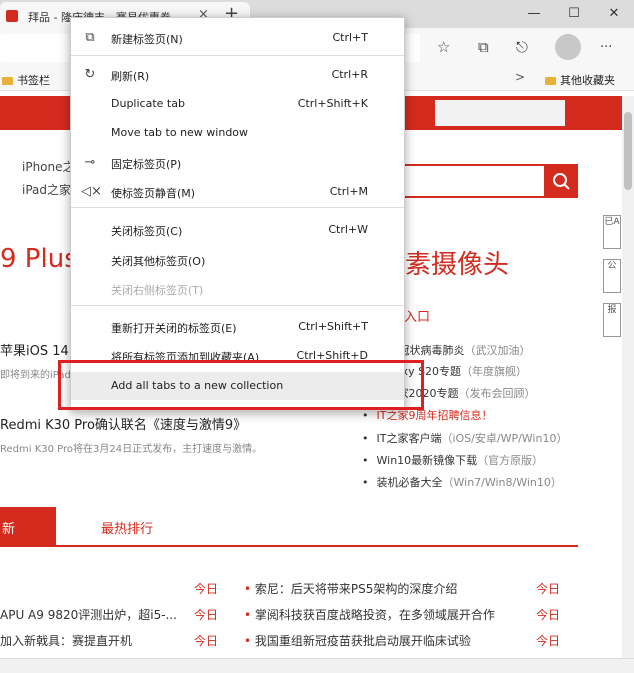 This screenshot has width=634, height=673. Describe the element at coordinates (350, 37) in the screenshot. I see `menu-item-shortcut: Ctrl+T` at that location.